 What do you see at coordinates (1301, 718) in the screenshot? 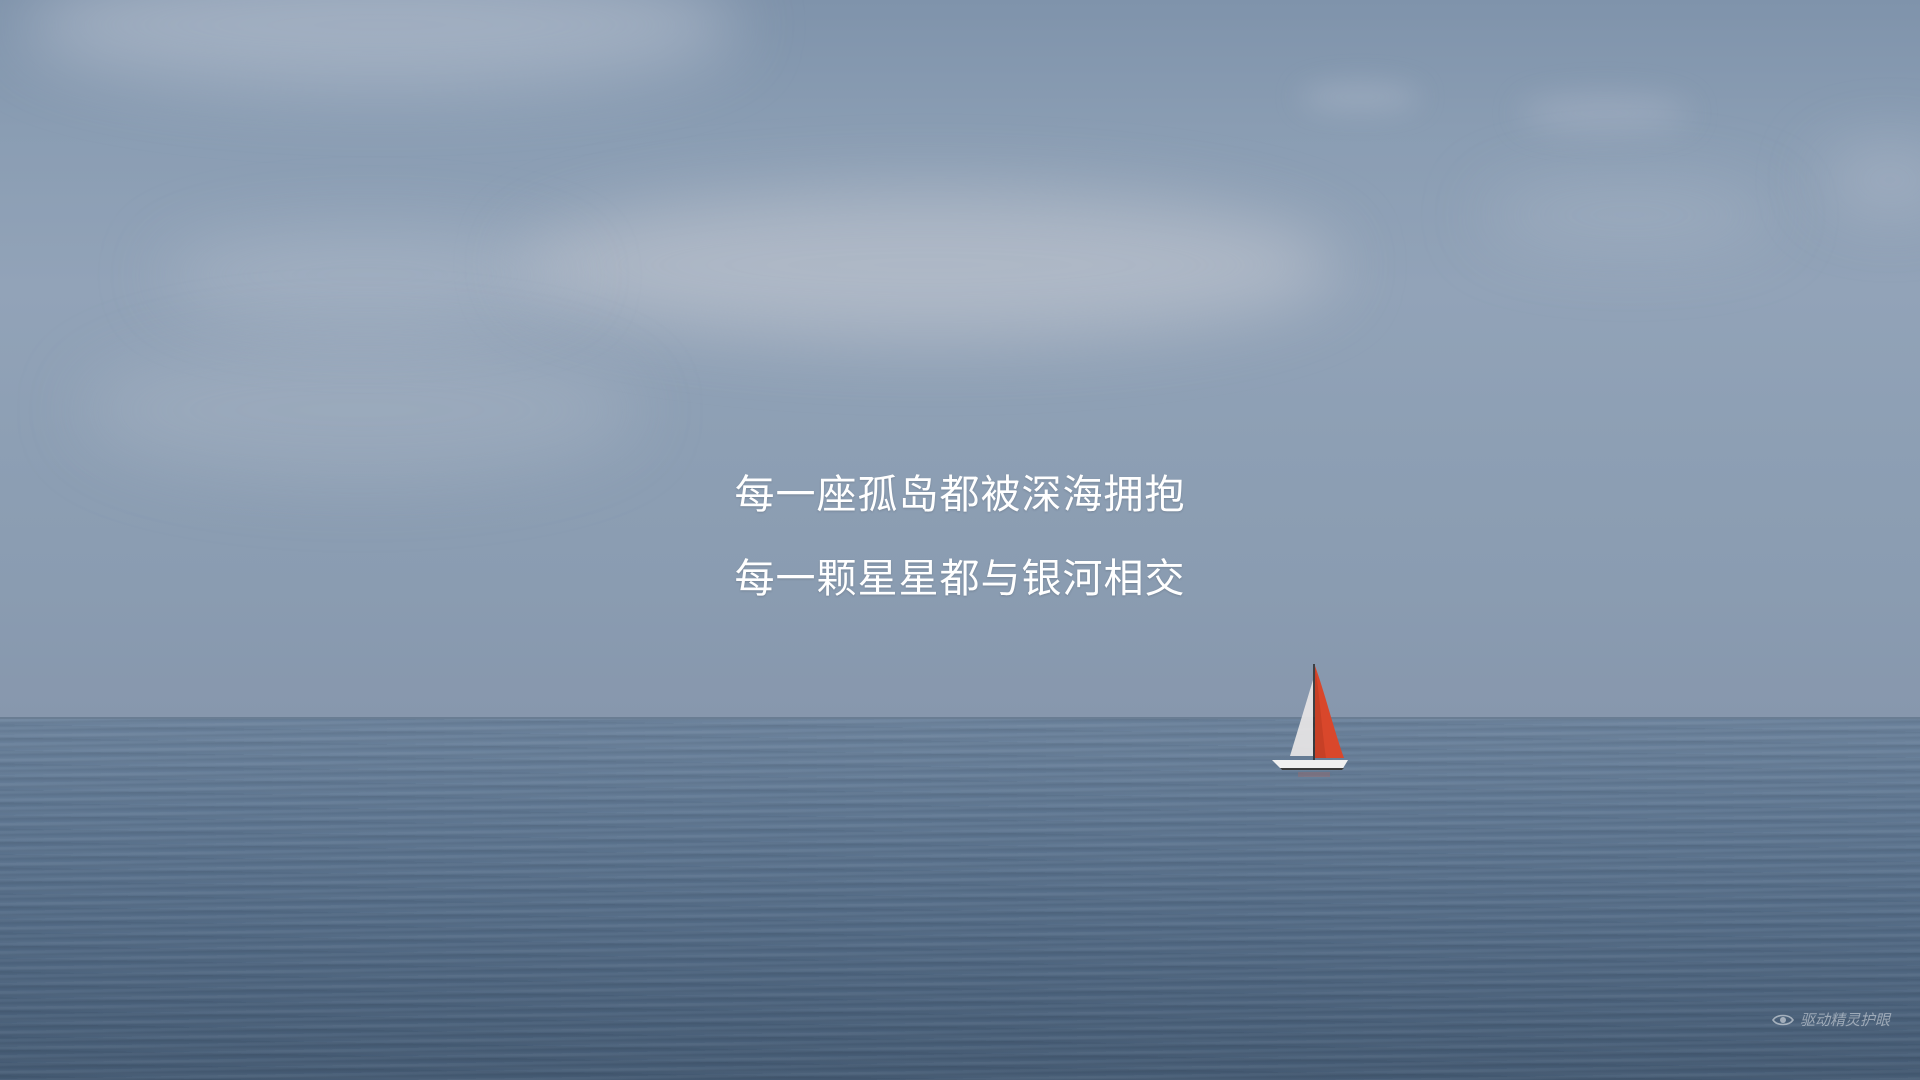
I see `jib-sail` at bounding box center [1301, 718].